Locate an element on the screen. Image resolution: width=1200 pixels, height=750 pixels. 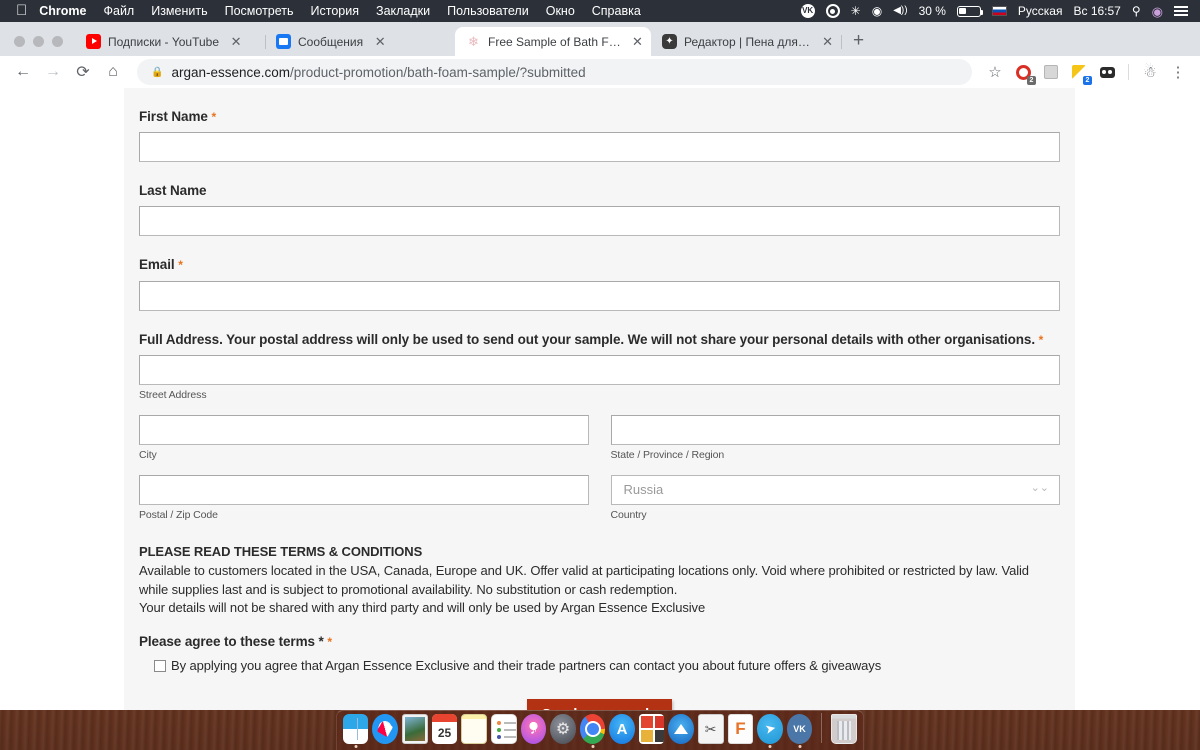
badge-count: 2 is located at coordinates (1087, 80).